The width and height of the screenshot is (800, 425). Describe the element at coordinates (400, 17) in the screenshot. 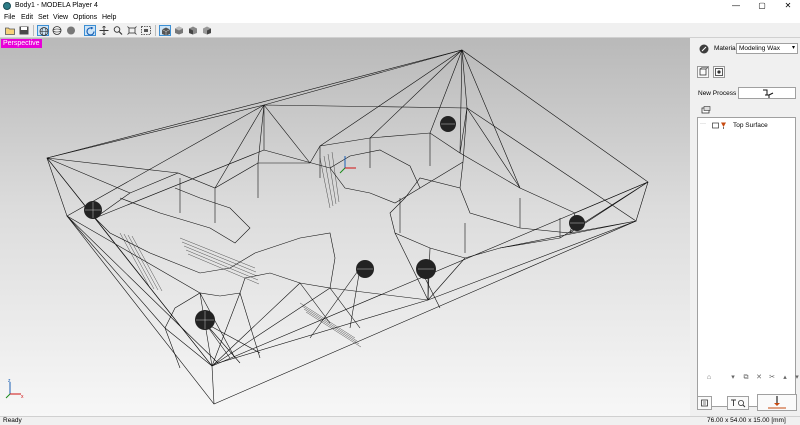

I see `menu-bar: File Edit Set View Options Help` at that location.